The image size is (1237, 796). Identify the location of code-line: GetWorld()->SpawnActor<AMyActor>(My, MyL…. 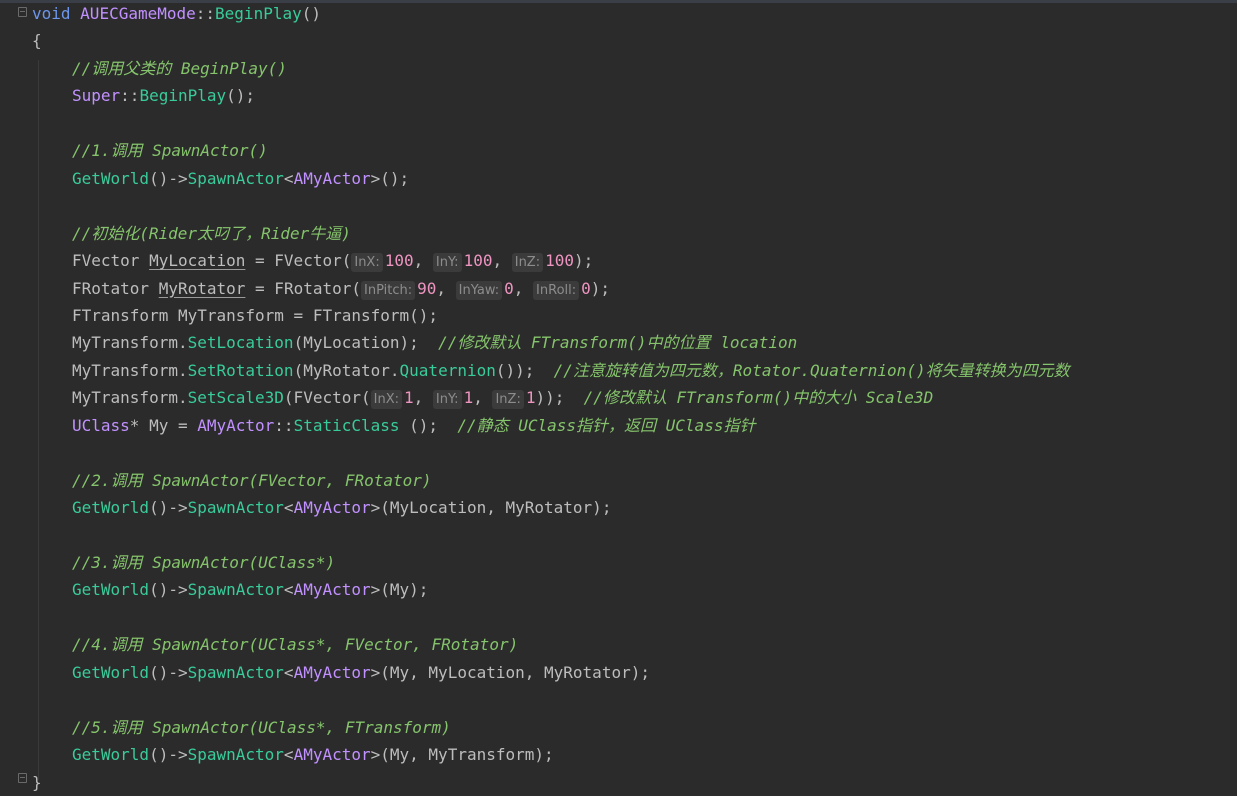
(341, 672).